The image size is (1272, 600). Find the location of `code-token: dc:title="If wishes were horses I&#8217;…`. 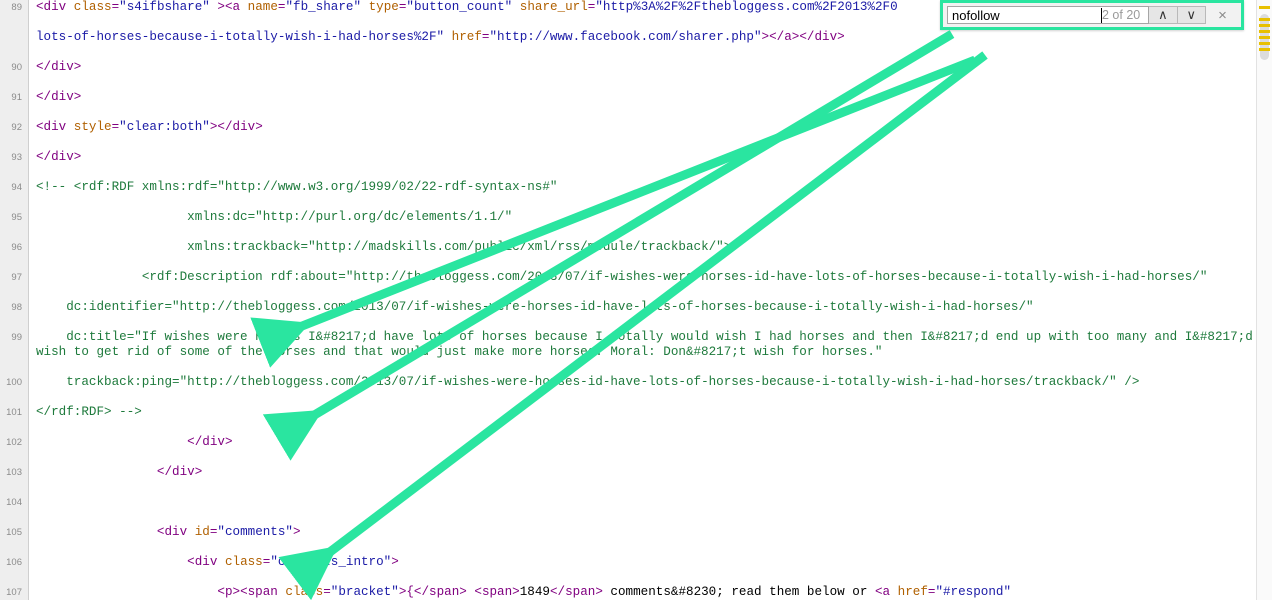

code-token: dc:title="If wishes were horses I&#8217;… is located at coordinates (644, 344).